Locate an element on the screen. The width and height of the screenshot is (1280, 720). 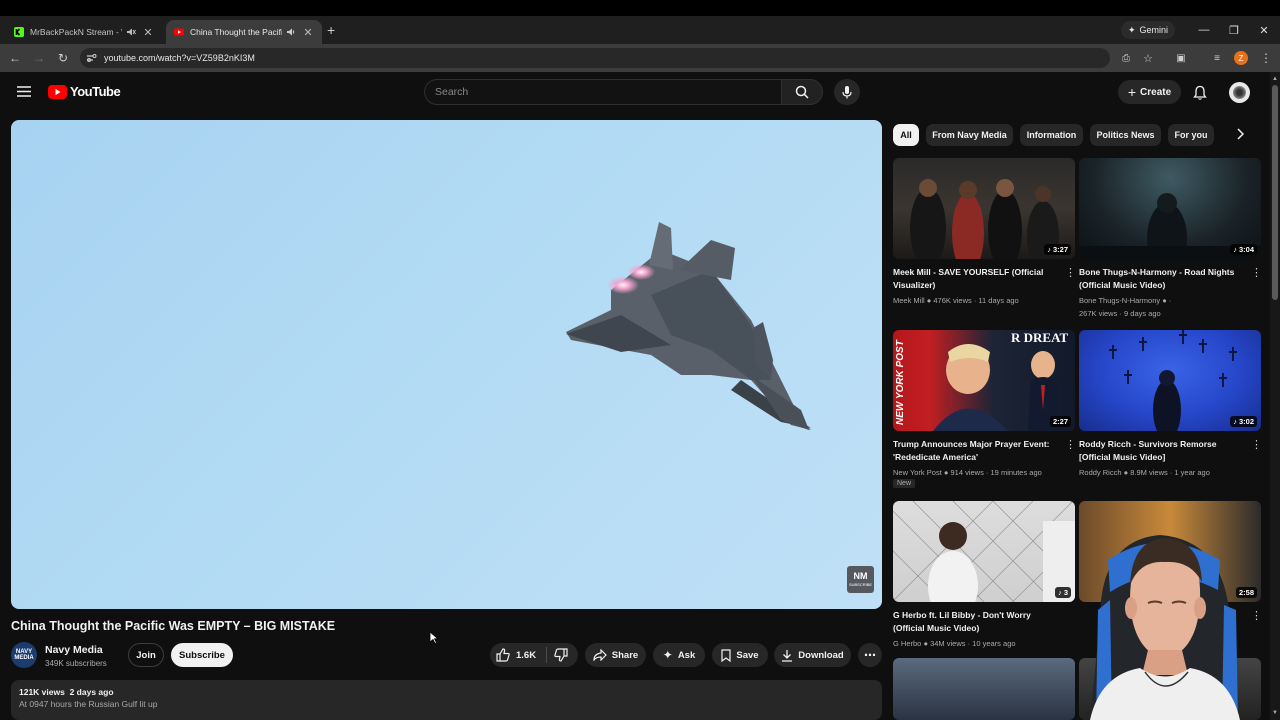
gemini-button: ✦ Gemini is located at coordinates (1148, 30).